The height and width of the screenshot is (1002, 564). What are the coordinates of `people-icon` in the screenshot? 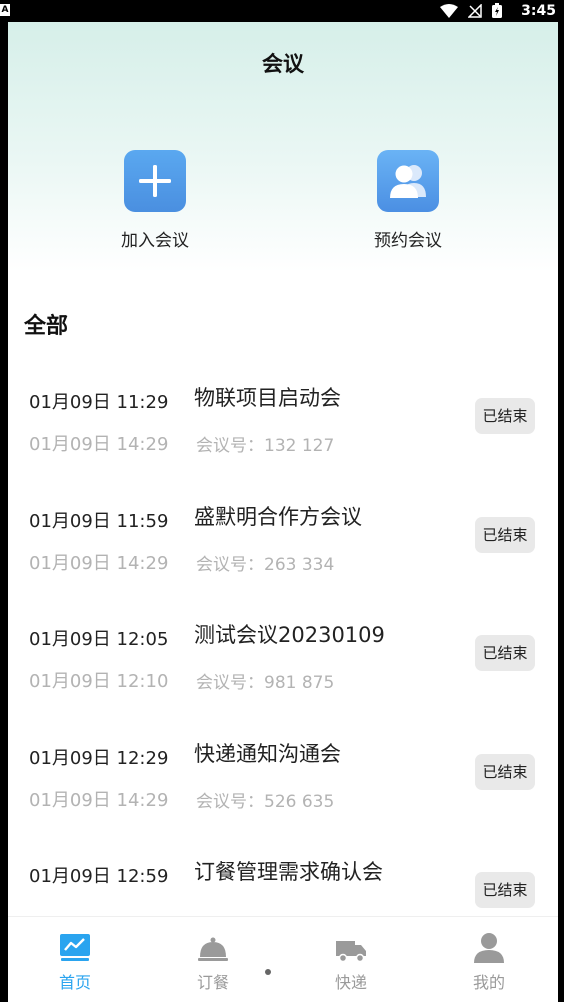 It's located at (408, 181).